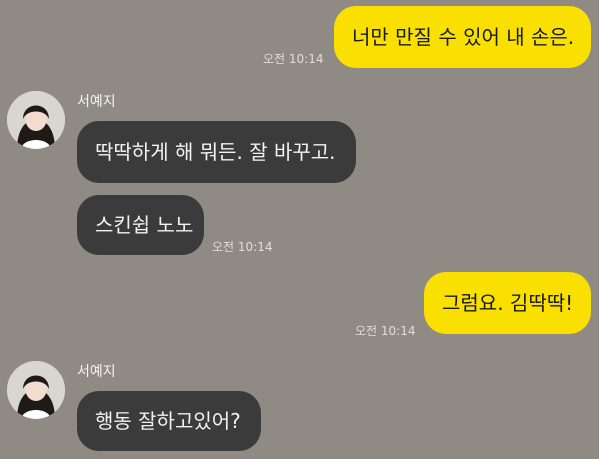  I want to click on incoming-message-bubble: 행동 잘하고있어?, so click(169, 421).